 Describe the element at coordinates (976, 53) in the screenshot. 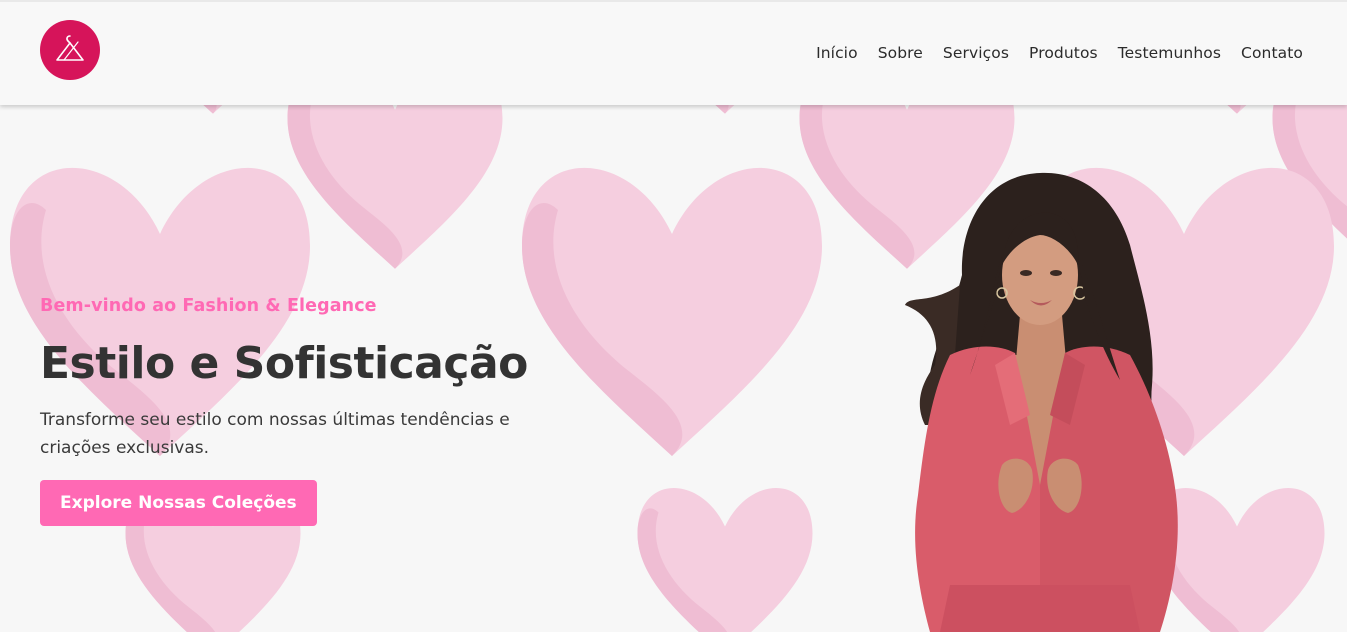

I see `nav-item-servicos: Serviços` at that location.